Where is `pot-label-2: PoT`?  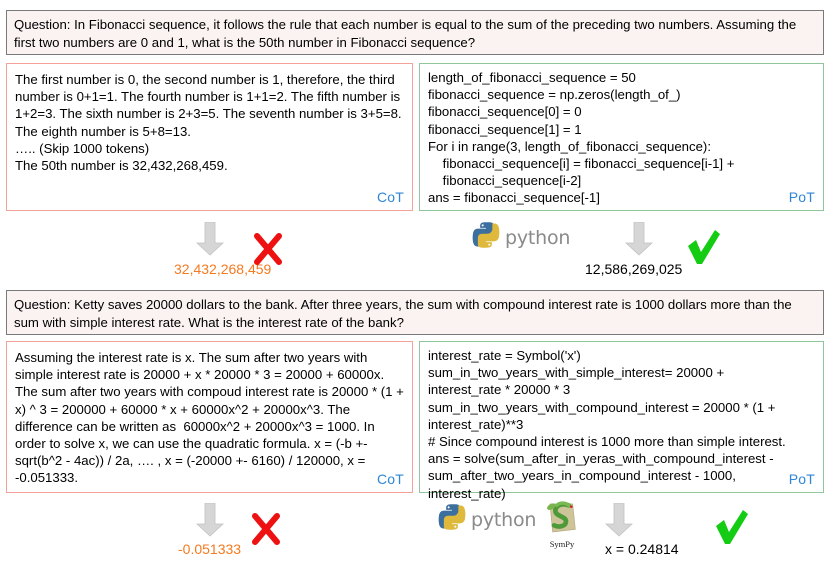 pot-label-2: PoT is located at coordinates (801, 478).